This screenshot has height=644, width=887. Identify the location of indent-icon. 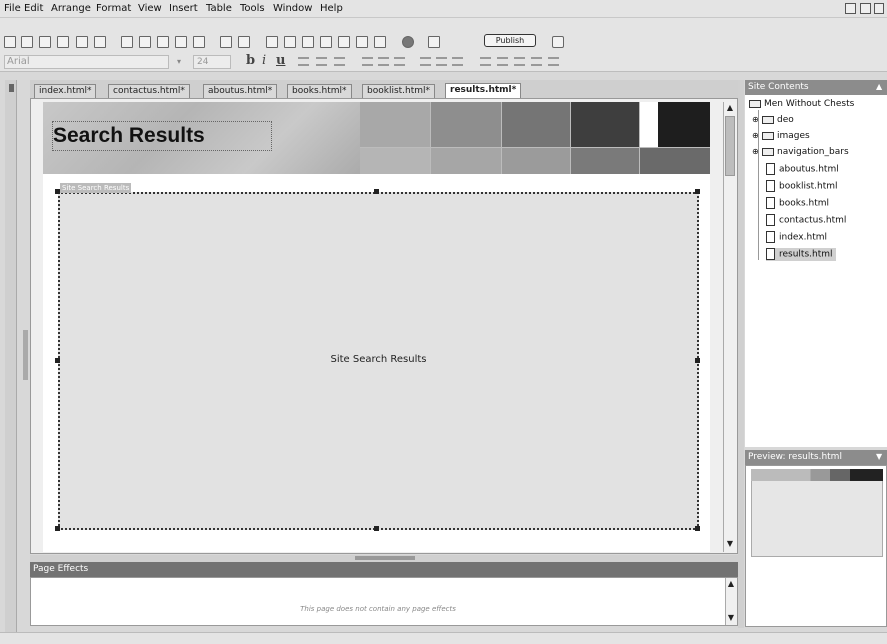
(553, 61).